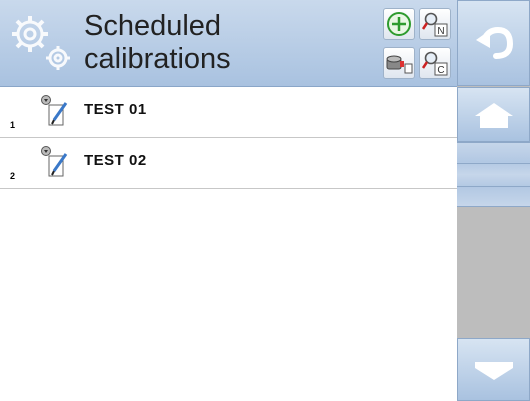 This screenshot has width=530, height=401. Describe the element at coordinates (157, 59) in the screenshot. I see `title-line-2: calibrations` at that location.